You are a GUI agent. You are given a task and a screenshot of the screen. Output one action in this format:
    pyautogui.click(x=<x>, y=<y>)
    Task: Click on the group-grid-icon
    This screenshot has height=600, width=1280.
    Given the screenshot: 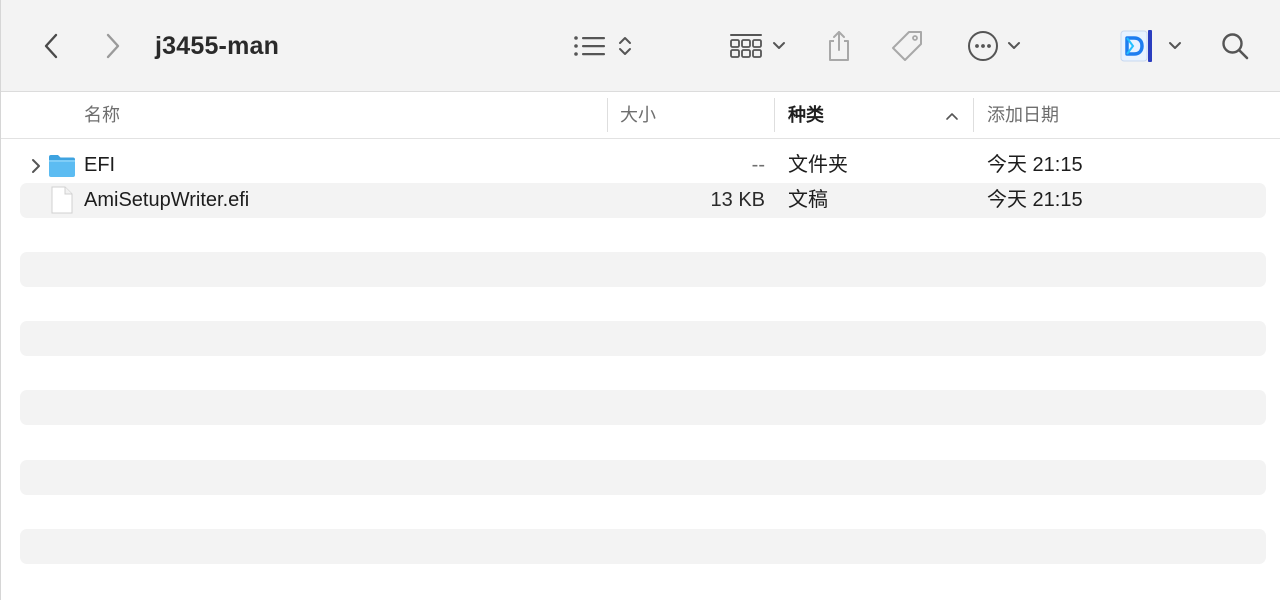 What is the action you would take?
    pyautogui.click(x=746, y=46)
    